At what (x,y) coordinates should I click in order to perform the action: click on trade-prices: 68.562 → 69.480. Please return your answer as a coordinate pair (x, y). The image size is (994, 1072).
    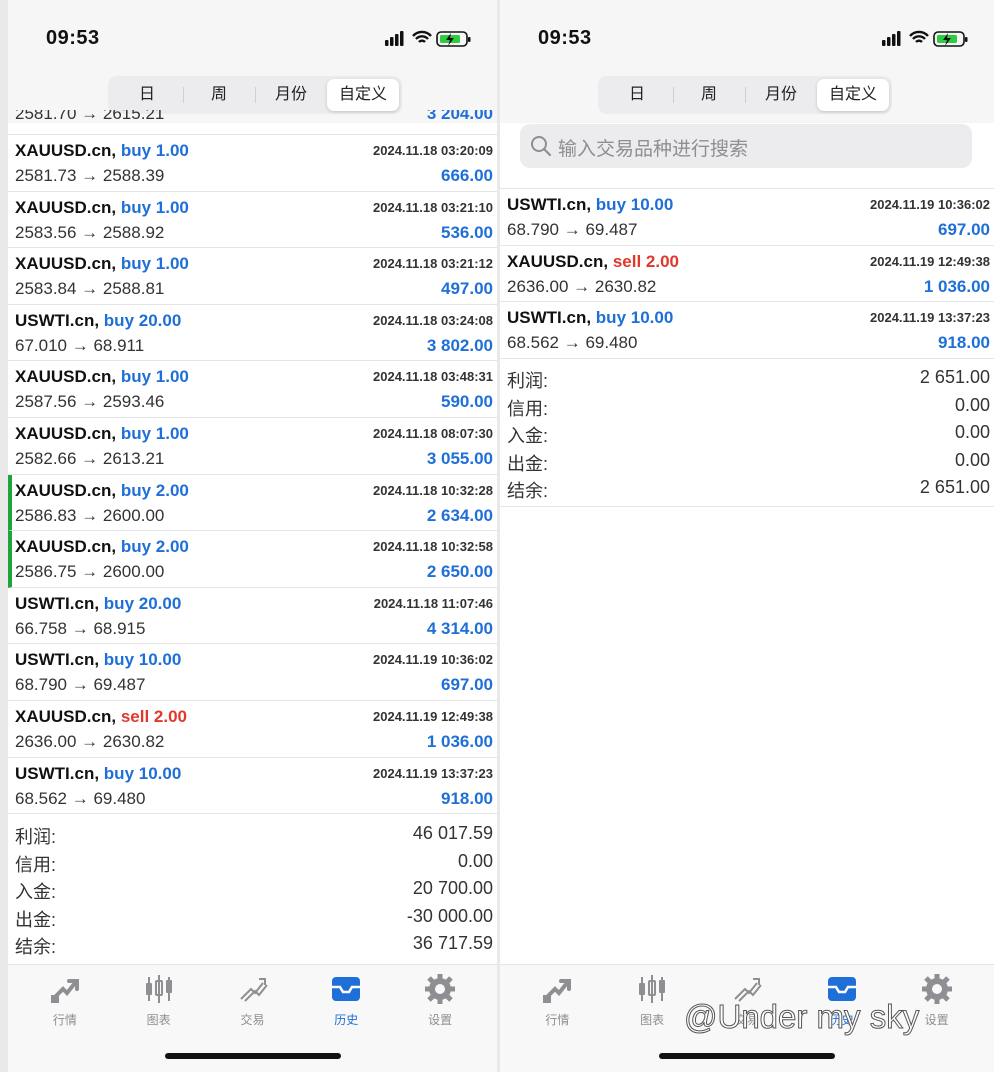
    Looking at the image, I should click on (80, 798).